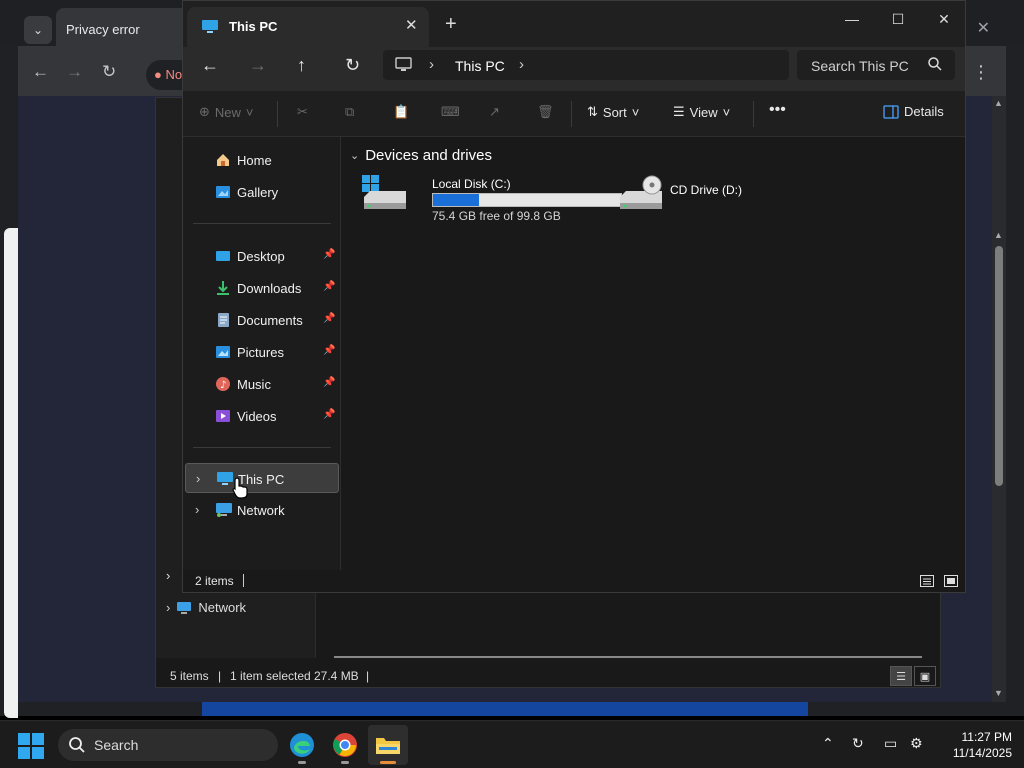  What do you see at coordinates (261, 510) in the screenshot?
I see `nav-network: › Network` at bounding box center [261, 510].